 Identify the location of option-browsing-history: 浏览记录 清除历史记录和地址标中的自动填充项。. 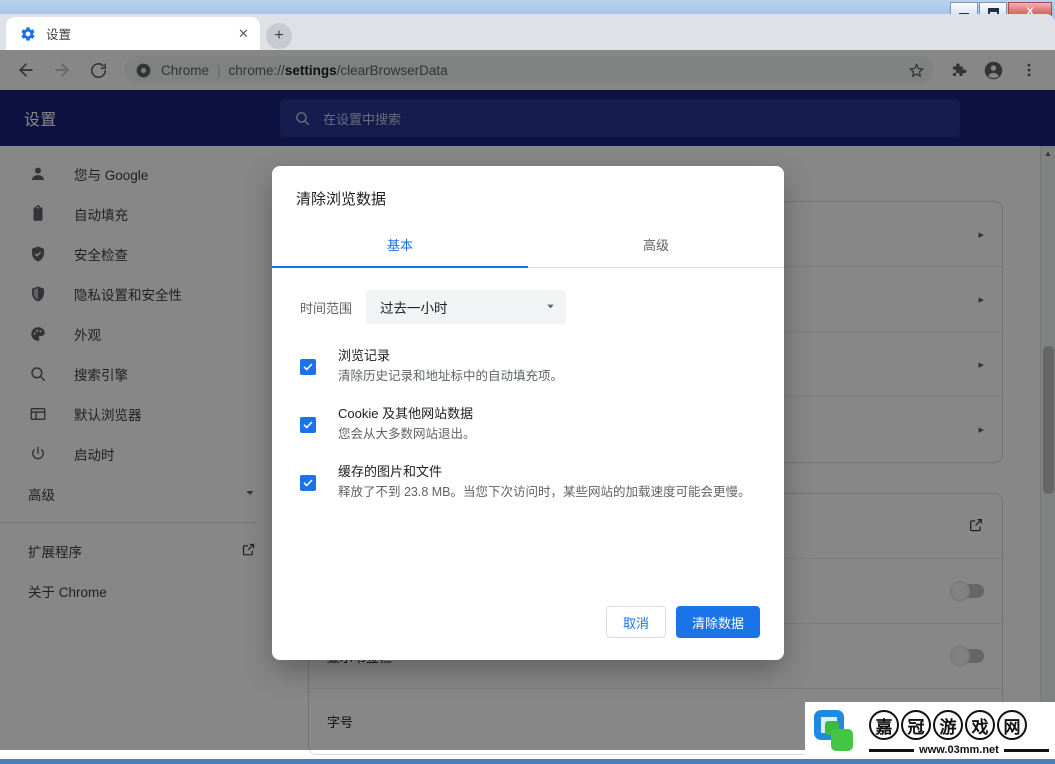
(530, 366).